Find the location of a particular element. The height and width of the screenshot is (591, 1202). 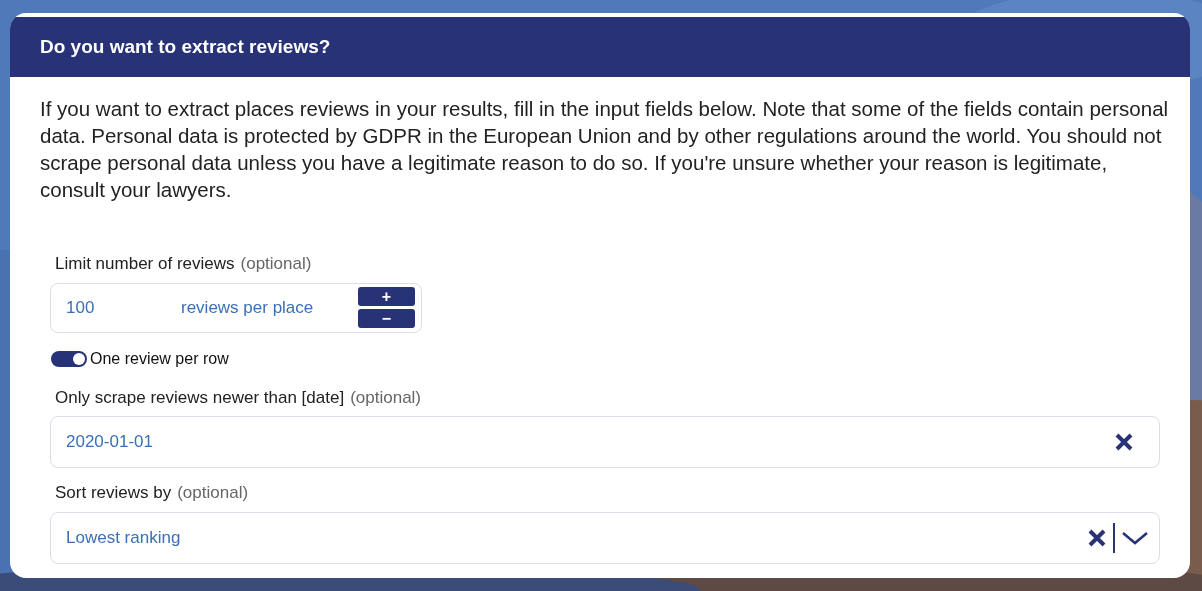

dialog-title: Do you want to extract reviews? is located at coordinates (185, 46).